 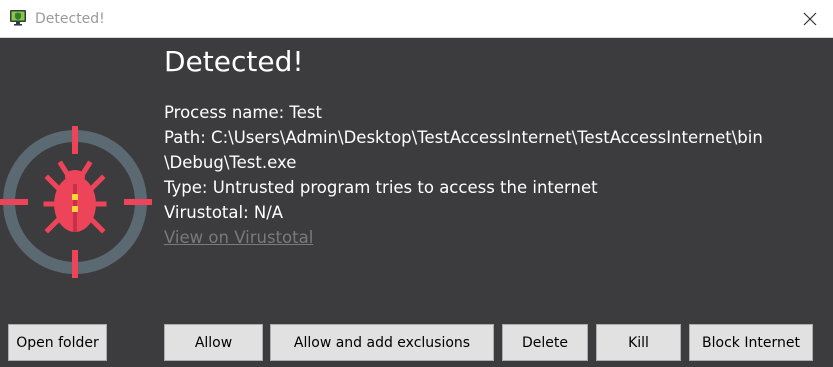 I want to click on title-bar: Detected!, so click(x=416, y=19).